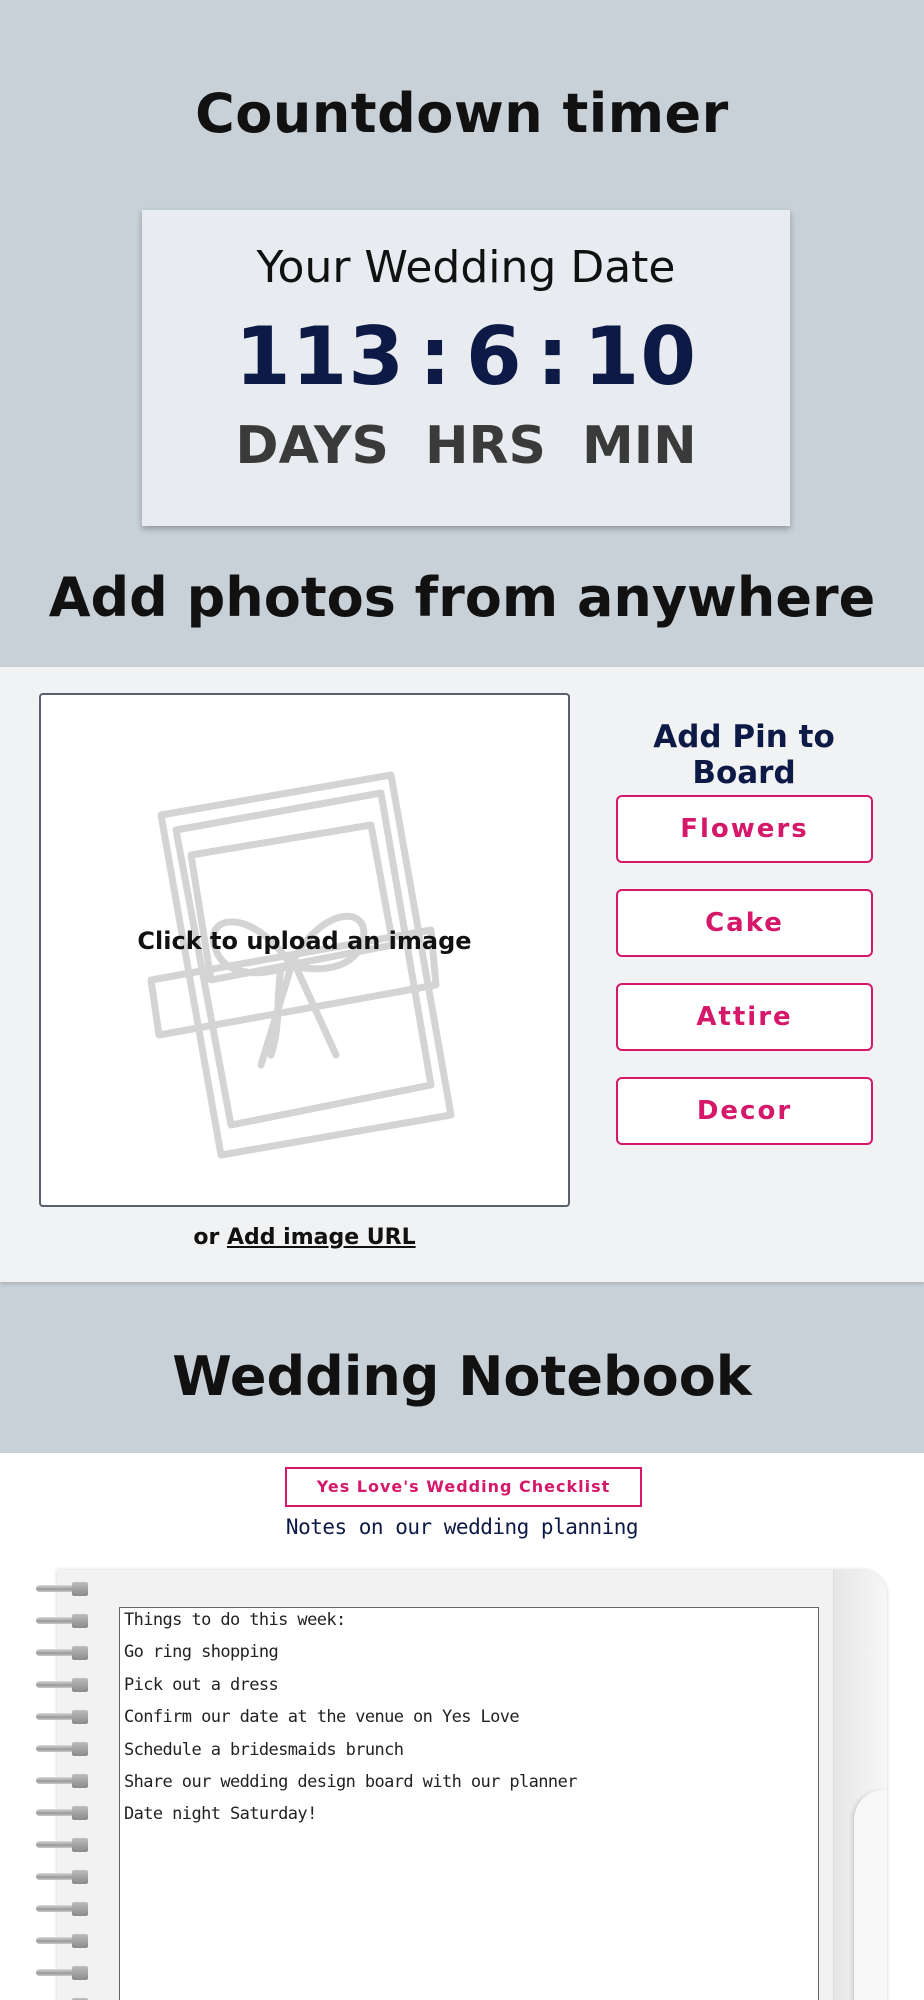 The height and width of the screenshot is (2000, 924). I want to click on add-url-line: or Add image URL, so click(304, 1237).